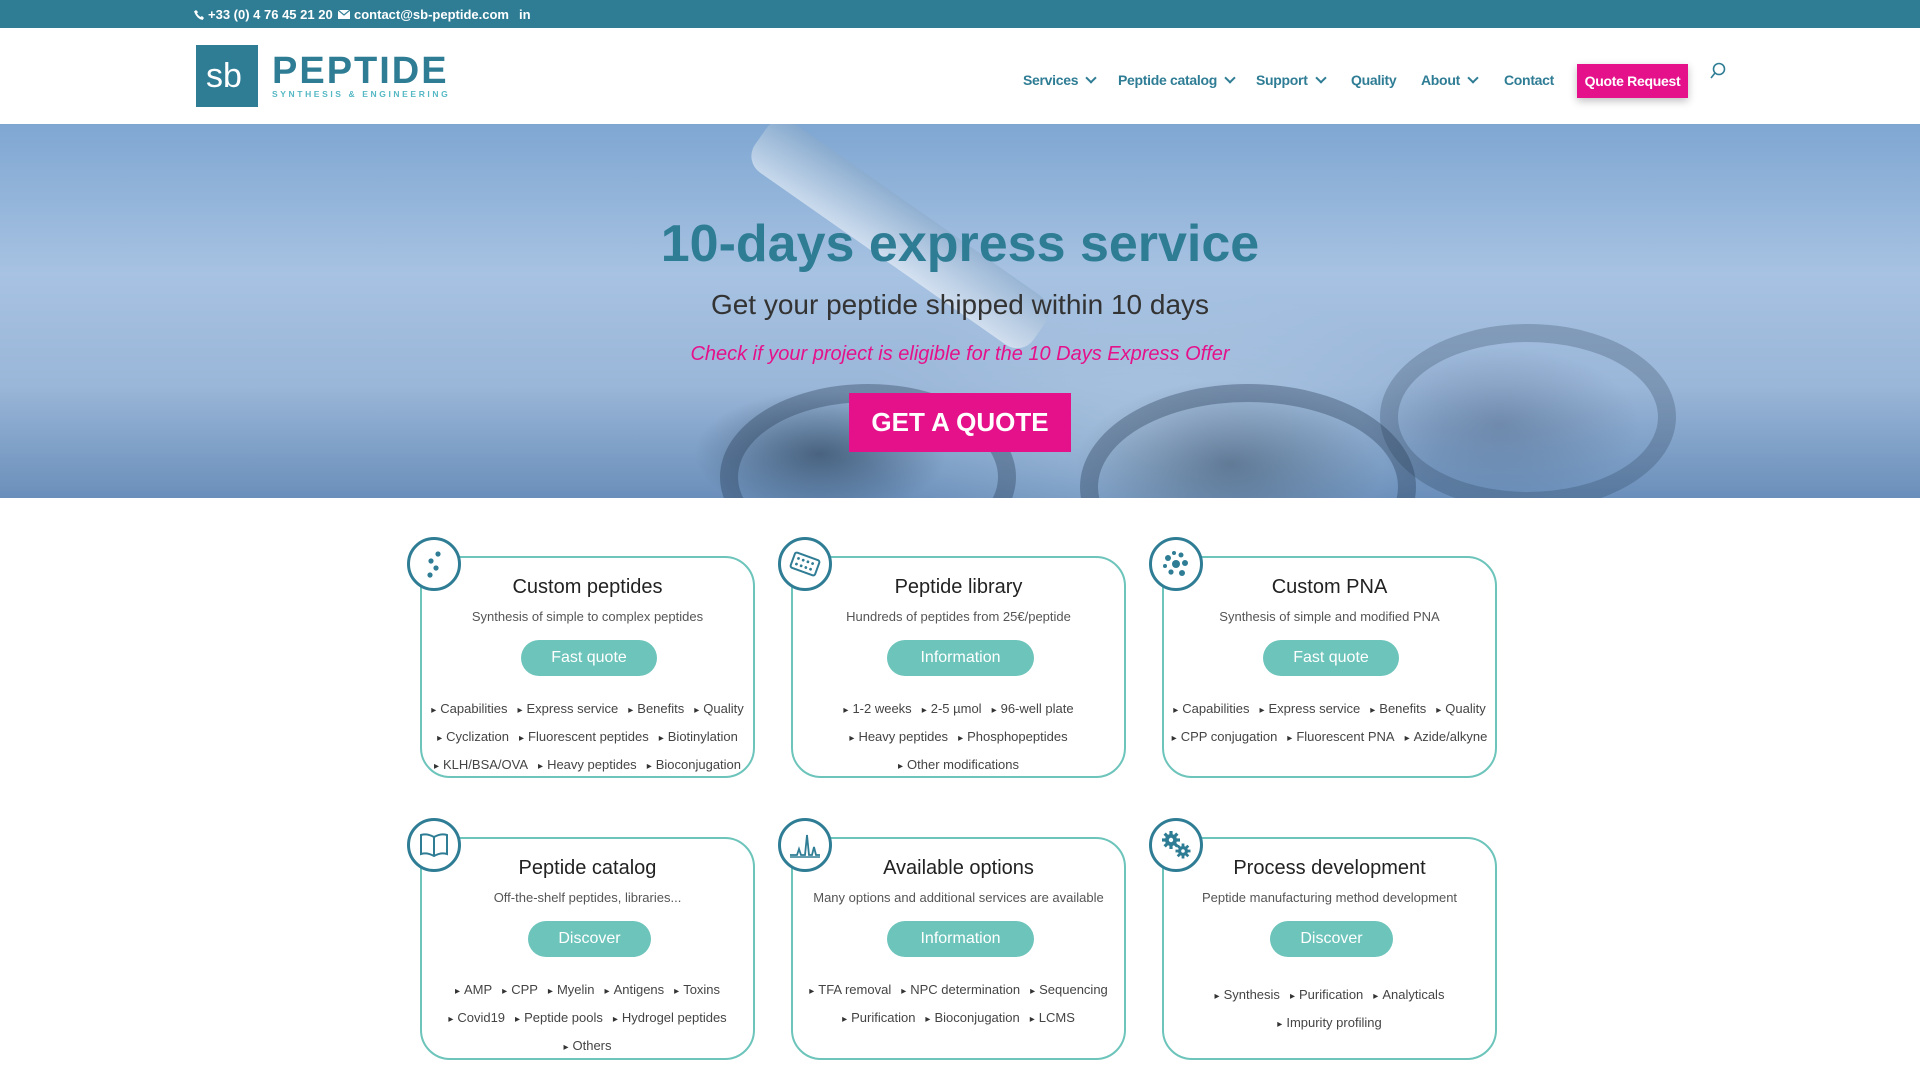 The width and height of the screenshot is (1920, 1080). Describe the element at coordinates (1450, 80) in the screenshot. I see `nav-about: About` at that location.